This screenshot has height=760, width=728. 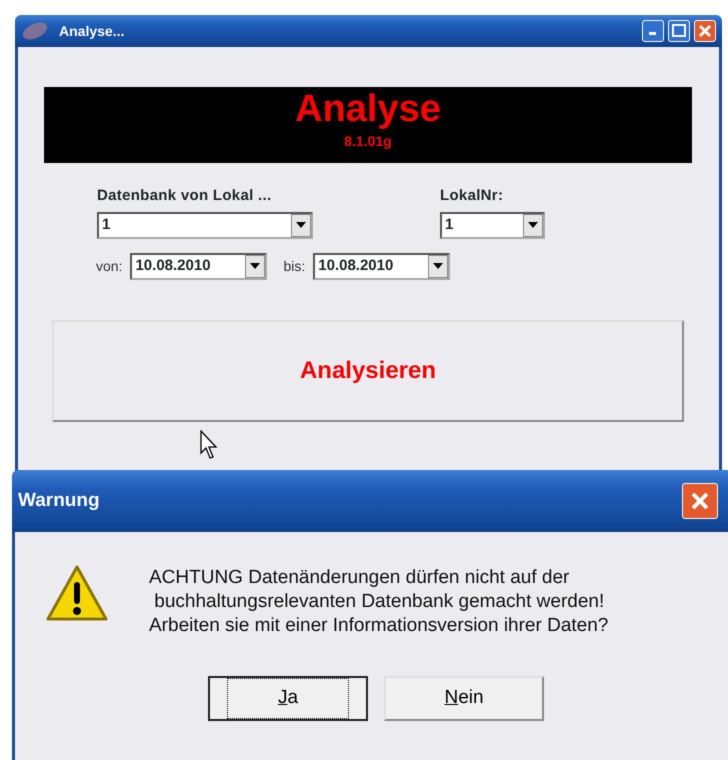 I want to click on dialog-title: Warnung, so click(x=59, y=500).